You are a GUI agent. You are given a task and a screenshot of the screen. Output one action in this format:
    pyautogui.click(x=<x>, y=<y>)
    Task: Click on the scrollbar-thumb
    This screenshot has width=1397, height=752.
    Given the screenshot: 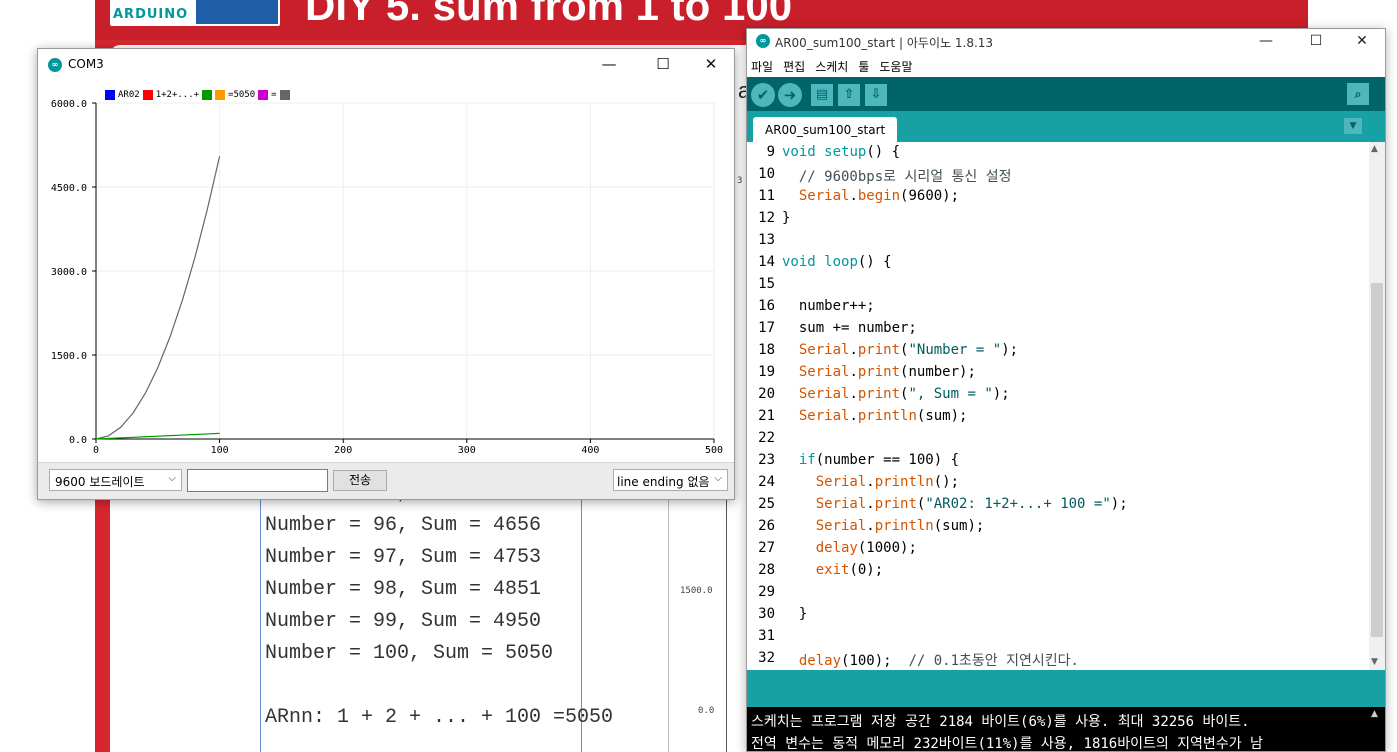 What is the action you would take?
    pyautogui.click(x=1377, y=460)
    